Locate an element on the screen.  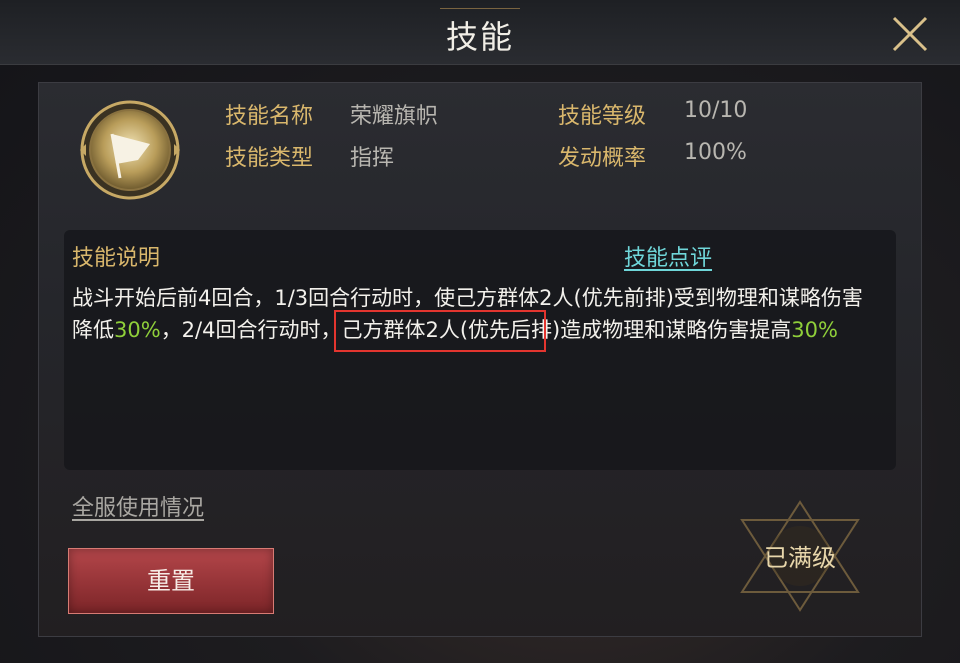
skill-level-value: 10/10 is located at coordinates (716, 110).